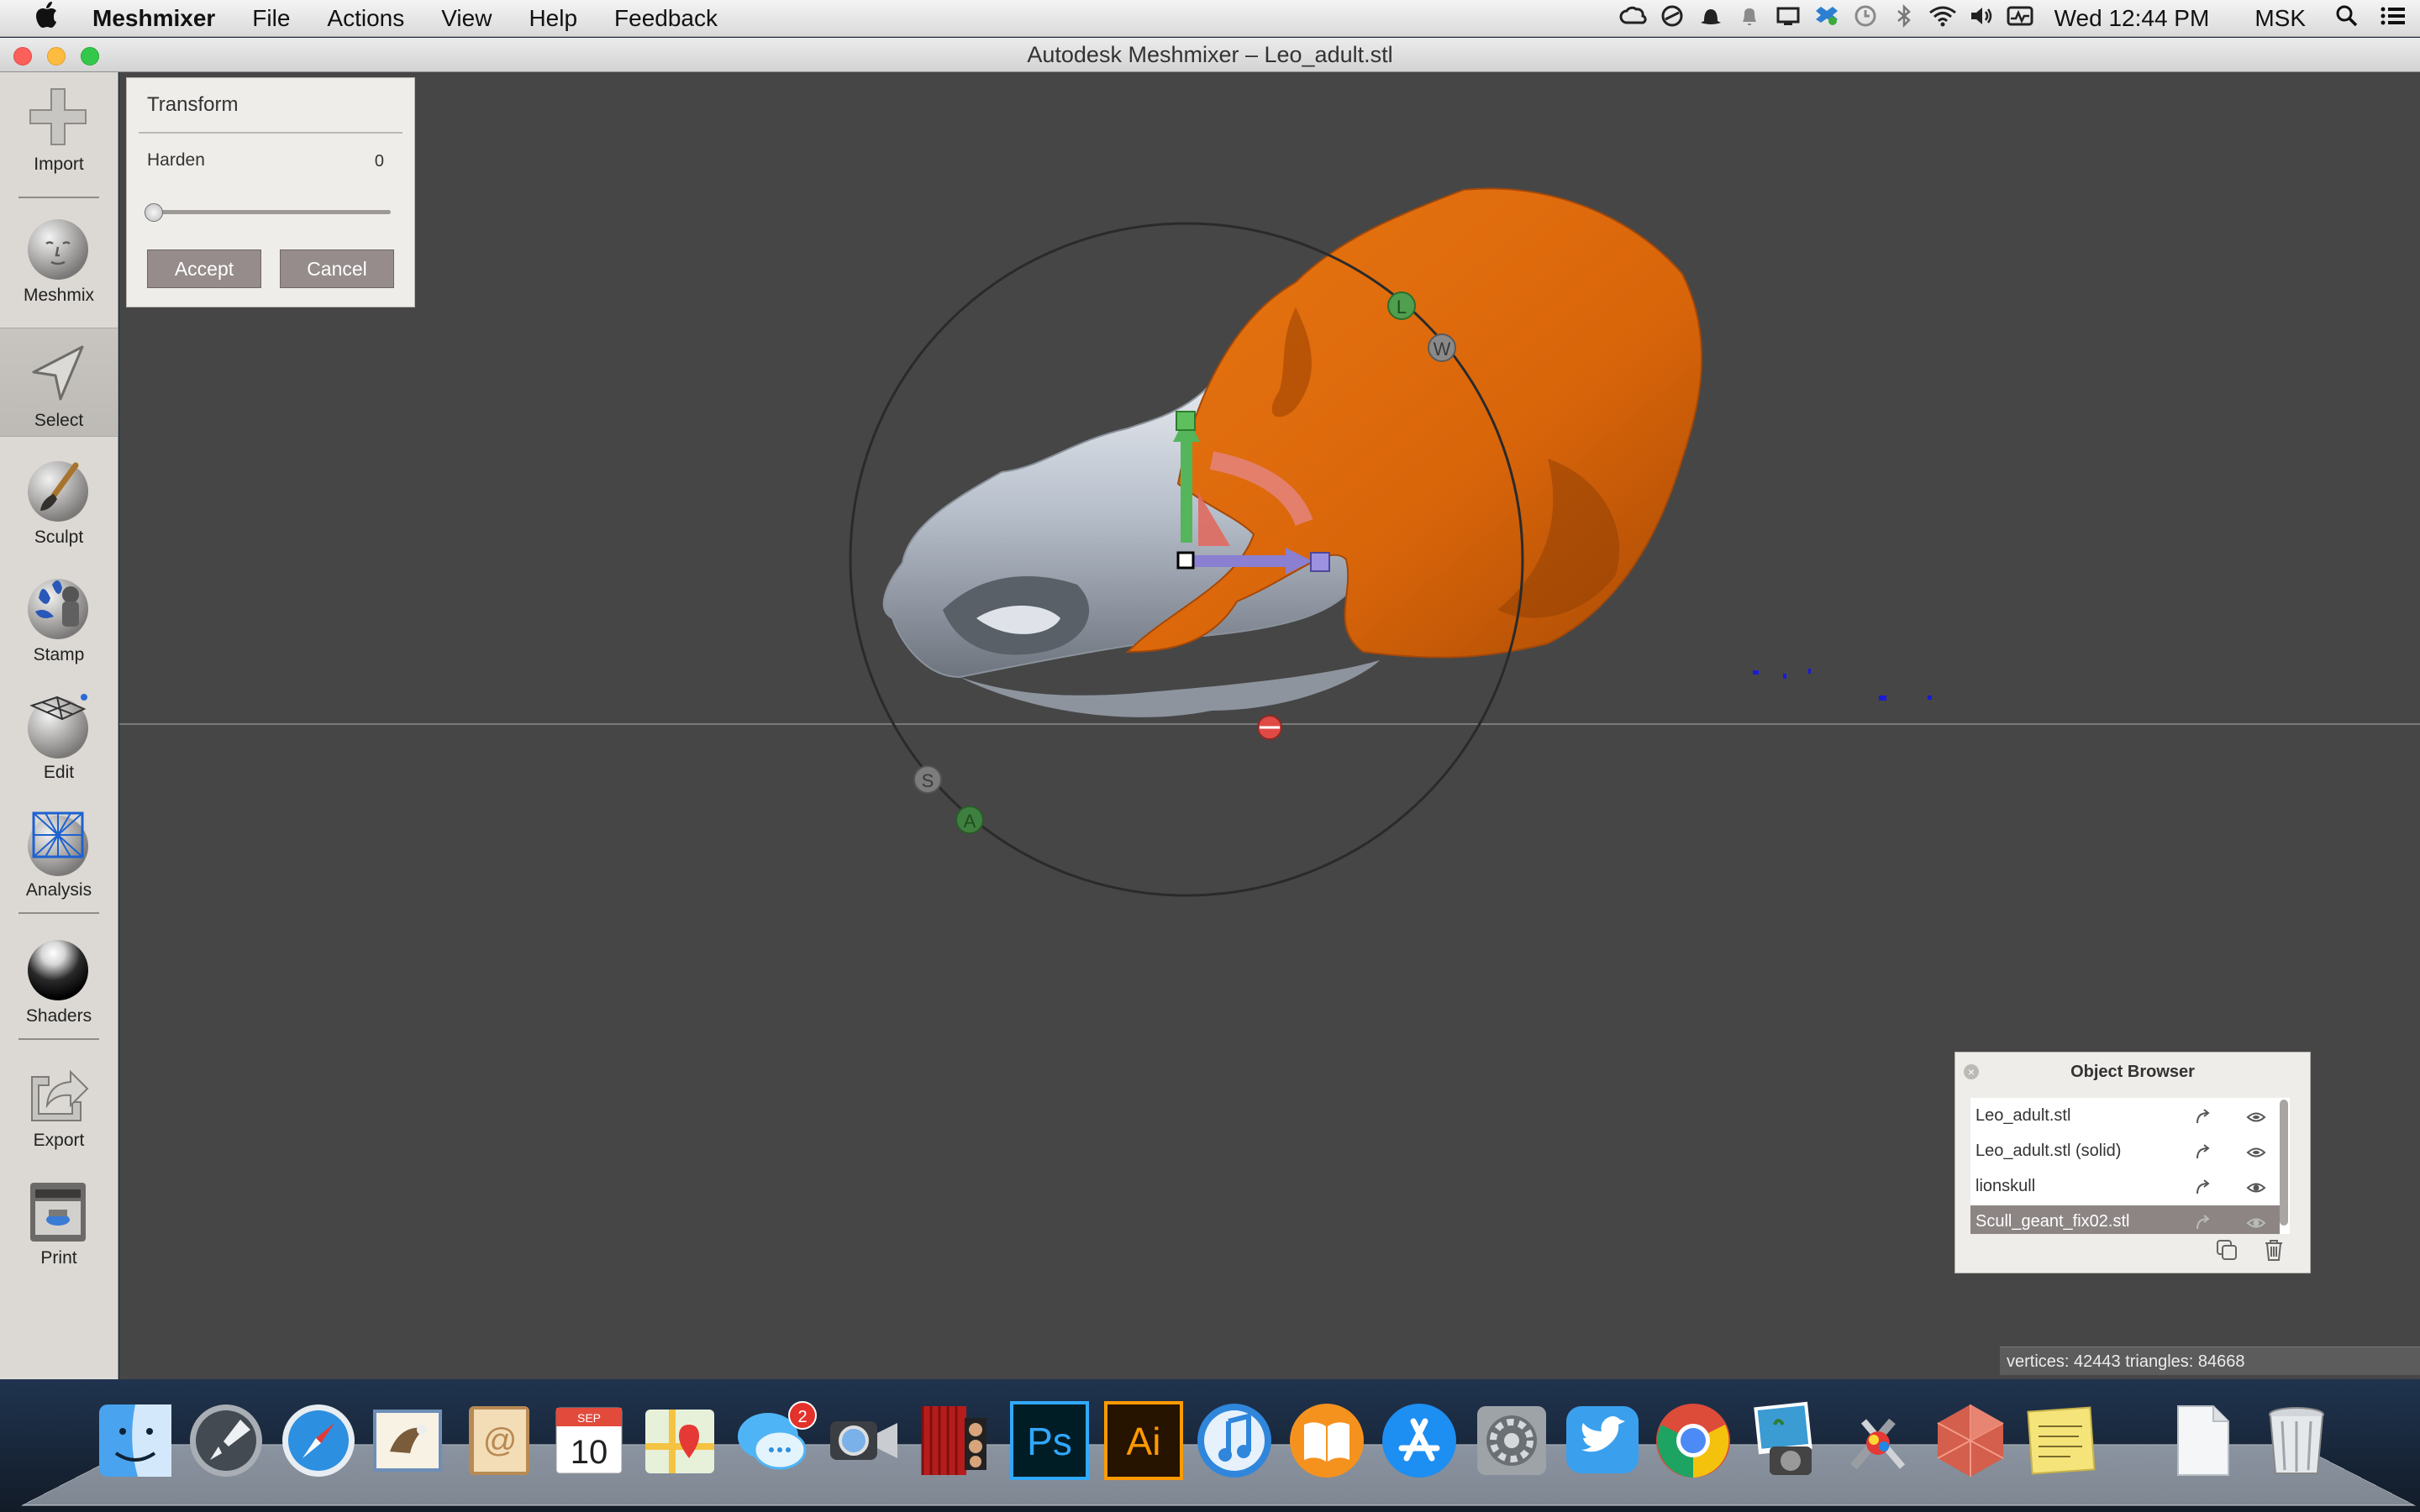 The width and height of the screenshot is (2420, 1512). I want to click on export-icon, so click(60, 1095).